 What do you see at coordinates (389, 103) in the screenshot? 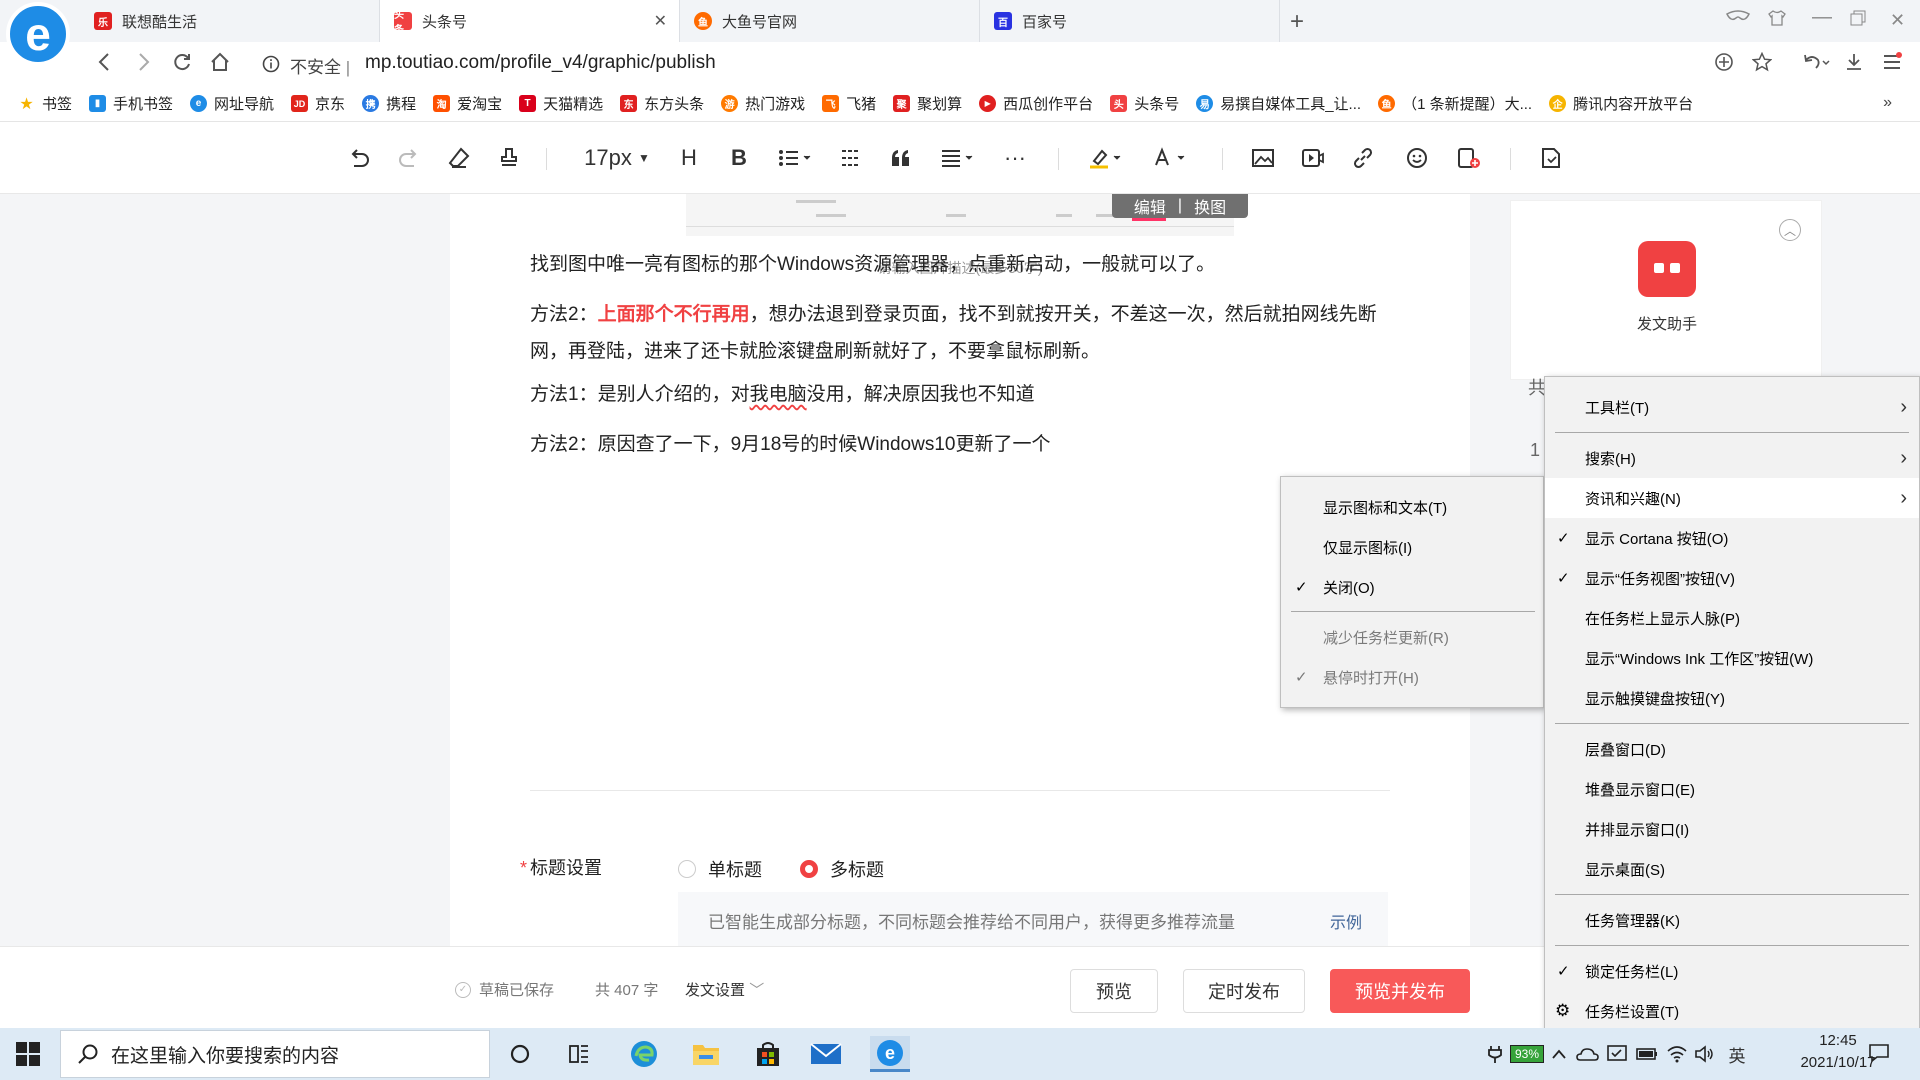
I see `bookmark-item: 携携程` at bounding box center [389, 103].